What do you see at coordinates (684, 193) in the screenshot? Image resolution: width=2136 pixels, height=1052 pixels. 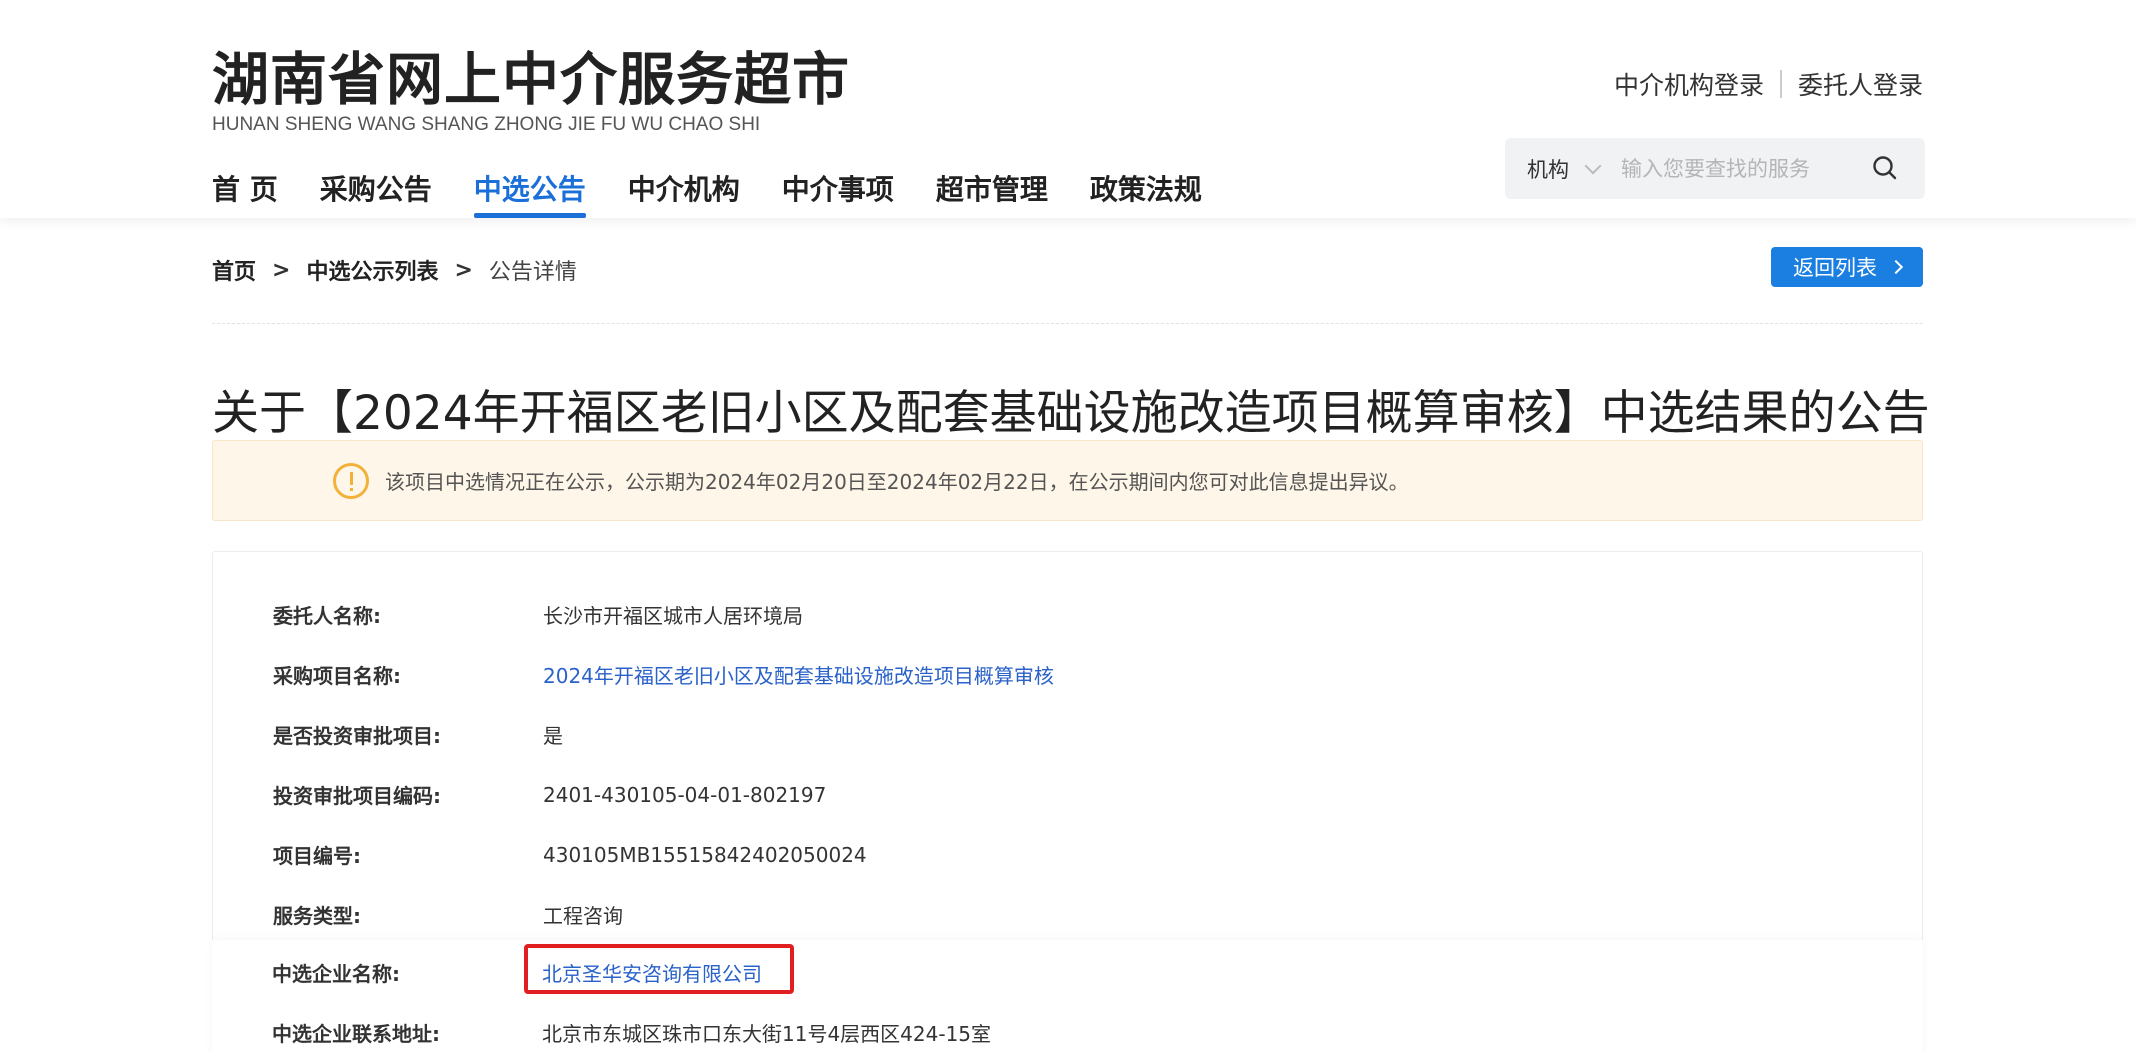 I see `nav-item-agencies: 中介机构` at bounding box center [684, 193].